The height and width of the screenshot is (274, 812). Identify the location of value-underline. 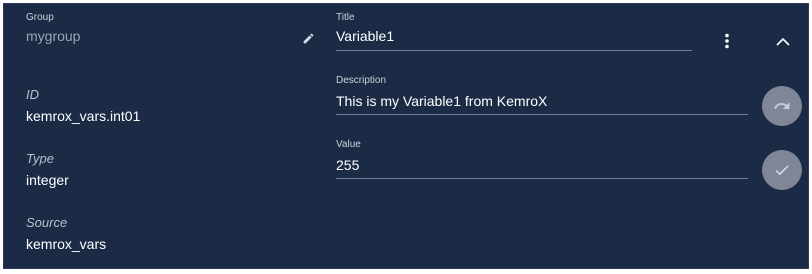
(542, 178).